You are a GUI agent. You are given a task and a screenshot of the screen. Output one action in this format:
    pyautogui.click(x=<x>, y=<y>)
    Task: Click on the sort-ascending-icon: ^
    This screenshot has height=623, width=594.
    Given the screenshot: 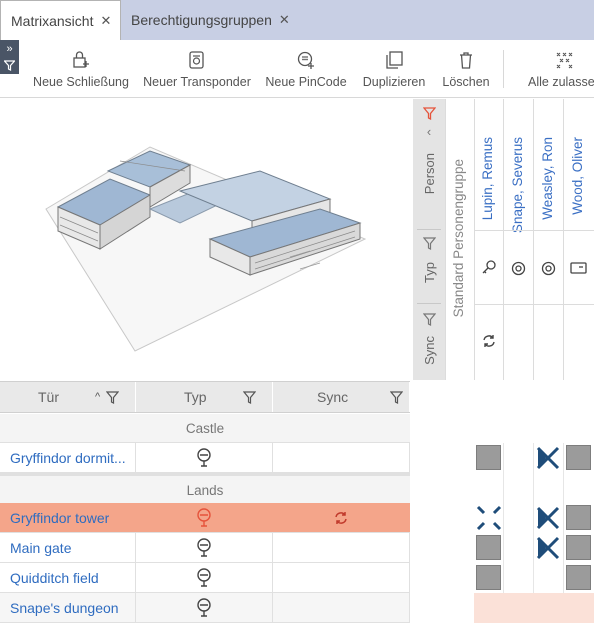 What is the action you would take?
    pyautogui.click(x=97, y=397)
    